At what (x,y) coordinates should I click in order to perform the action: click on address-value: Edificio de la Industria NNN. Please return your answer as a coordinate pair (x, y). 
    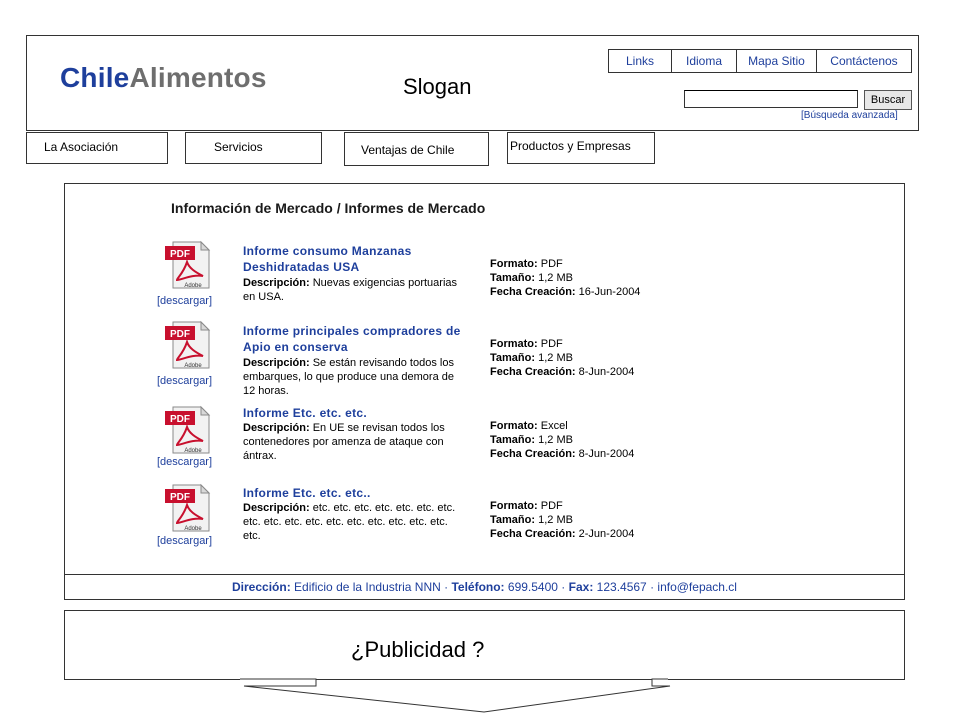
    Looking at the image, I should click on (367, 587).